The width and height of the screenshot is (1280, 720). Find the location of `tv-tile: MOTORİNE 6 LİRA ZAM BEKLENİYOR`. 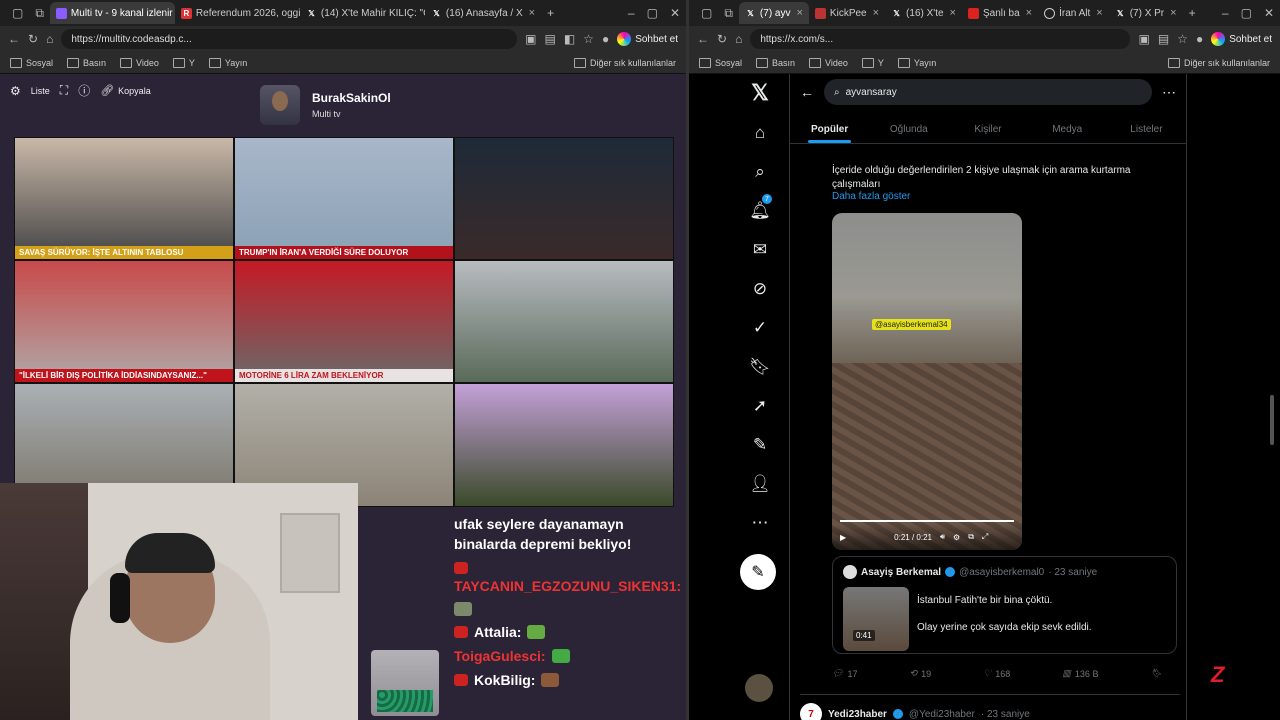

tv-tile: MOTORİNE 6 LİRA ZAM BEKLENİYOR is located at coordinates (344, 321).